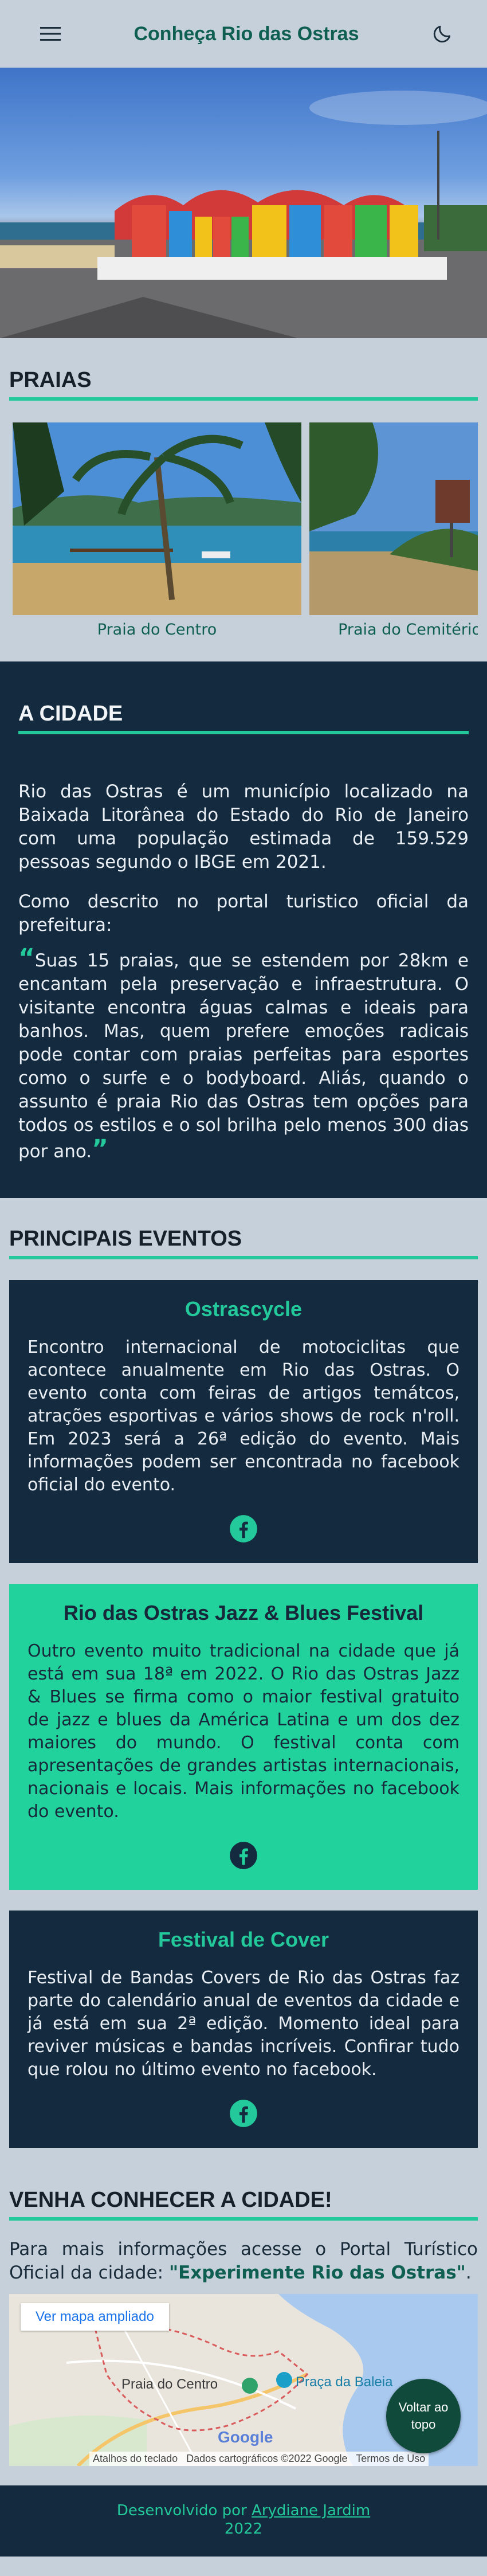 Image resolution: width=487 pixels, height=2576 pixels. I want to click on map-shortcuts-link: Atalhos do teclado, so click(135, 2458).